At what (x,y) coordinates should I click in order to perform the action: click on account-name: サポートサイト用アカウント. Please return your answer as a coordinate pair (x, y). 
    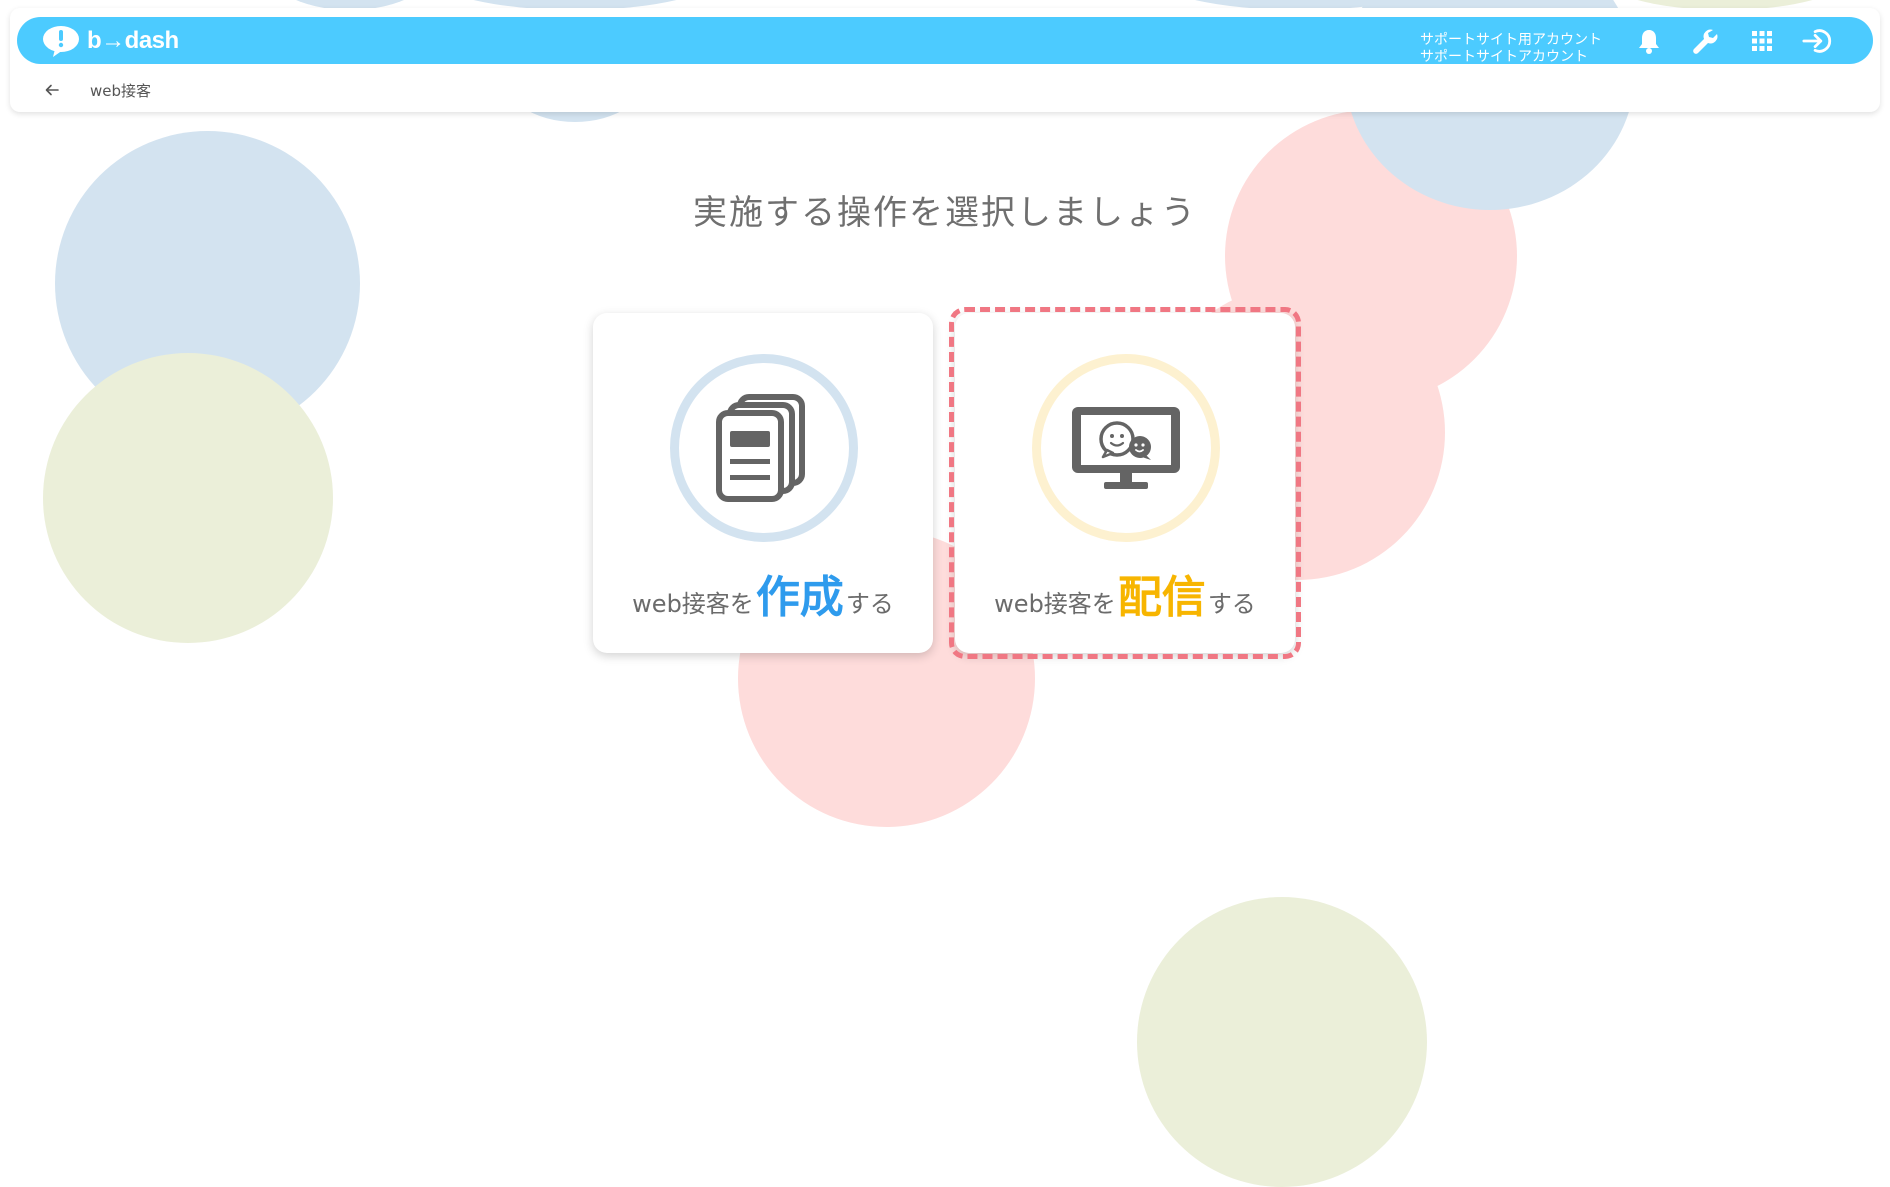
    Looking at the image, I should click on (1511, 40).